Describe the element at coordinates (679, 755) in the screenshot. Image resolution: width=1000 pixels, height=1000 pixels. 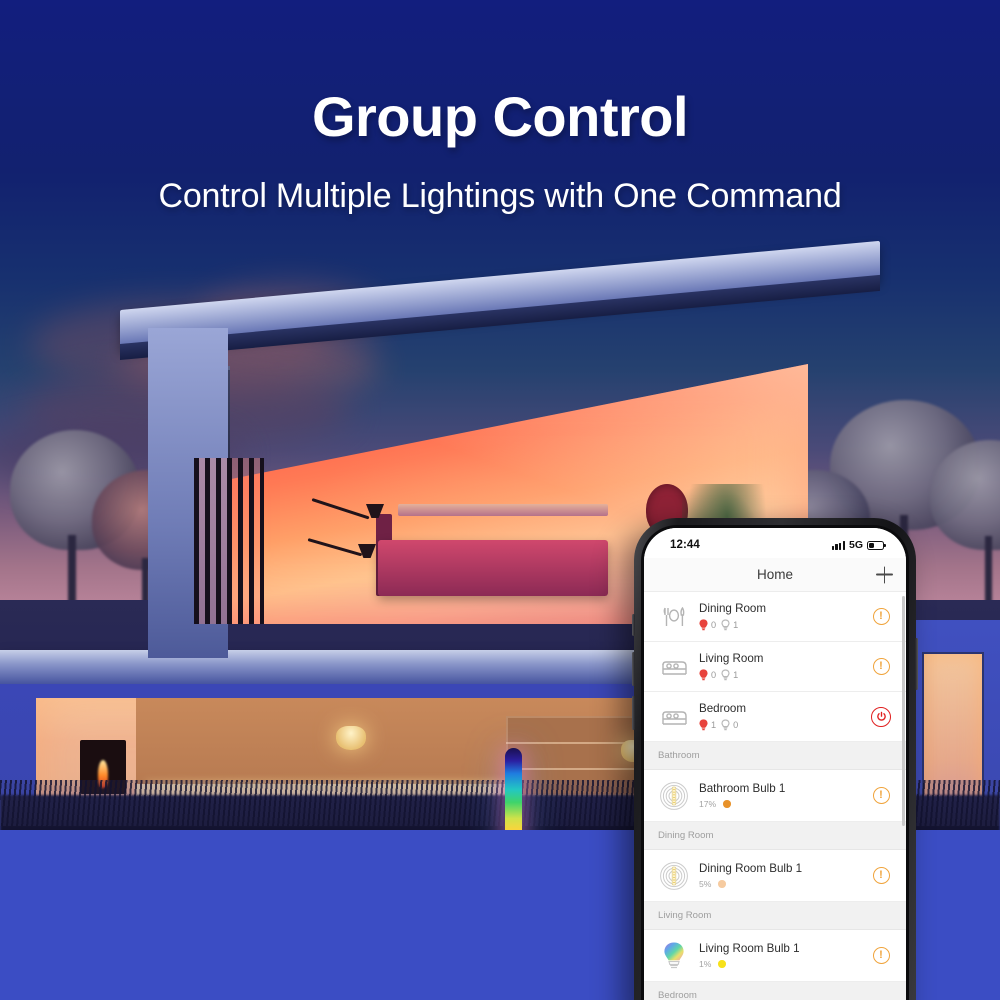
I see `section-title: Bathroom` at that location.